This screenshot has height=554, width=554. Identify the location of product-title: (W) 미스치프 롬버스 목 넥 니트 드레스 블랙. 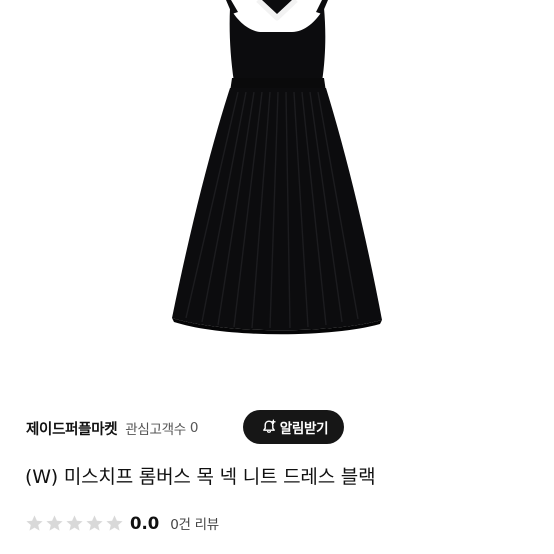
(200, 477).